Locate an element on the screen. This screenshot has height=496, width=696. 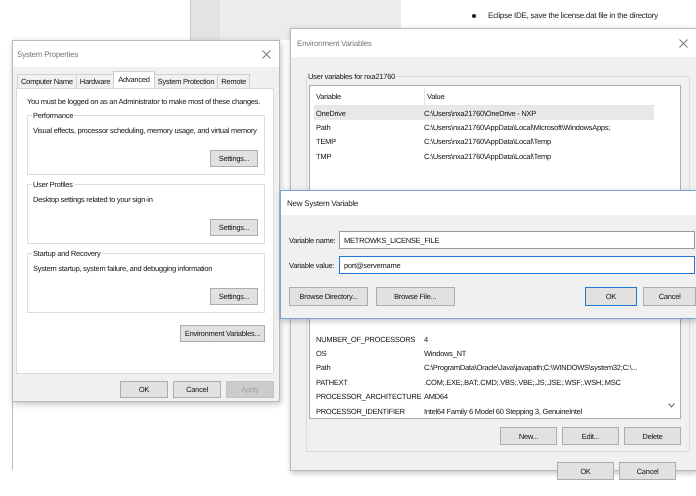
window-title: Environment Variables is located at coordinates (334, 43).